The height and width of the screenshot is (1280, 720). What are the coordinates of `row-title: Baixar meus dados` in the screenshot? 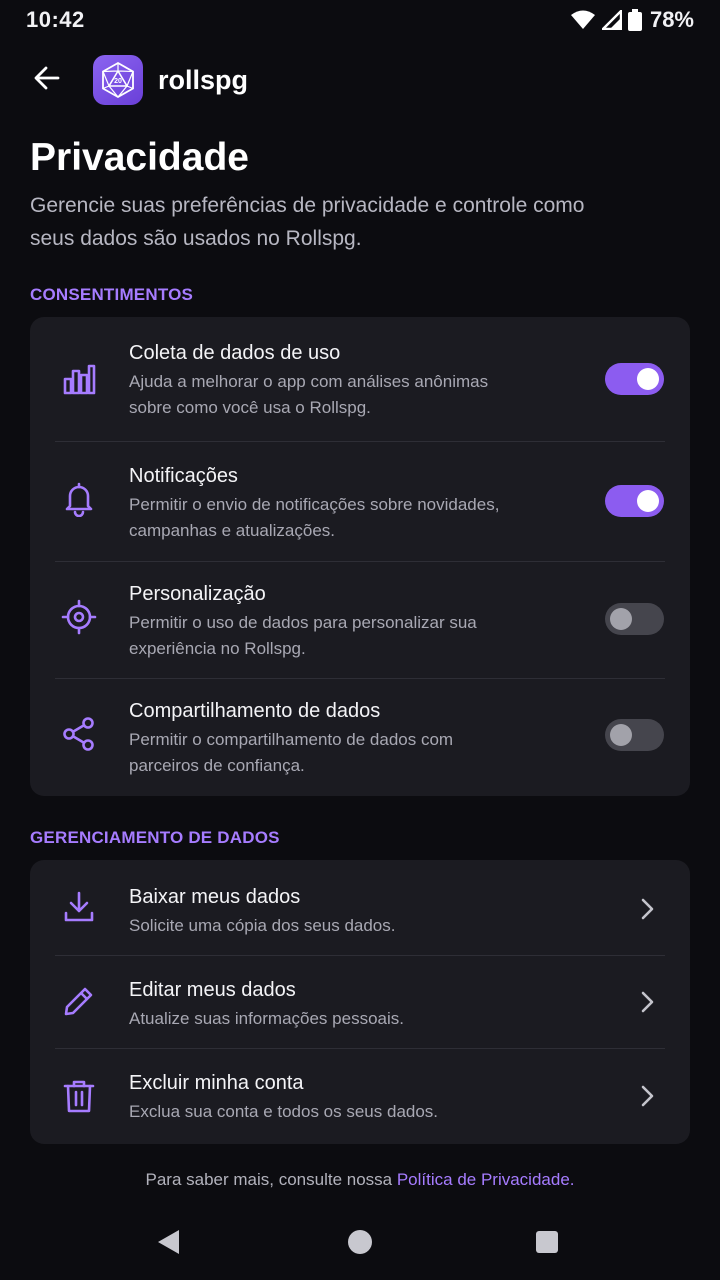 It's located at (215, 897).